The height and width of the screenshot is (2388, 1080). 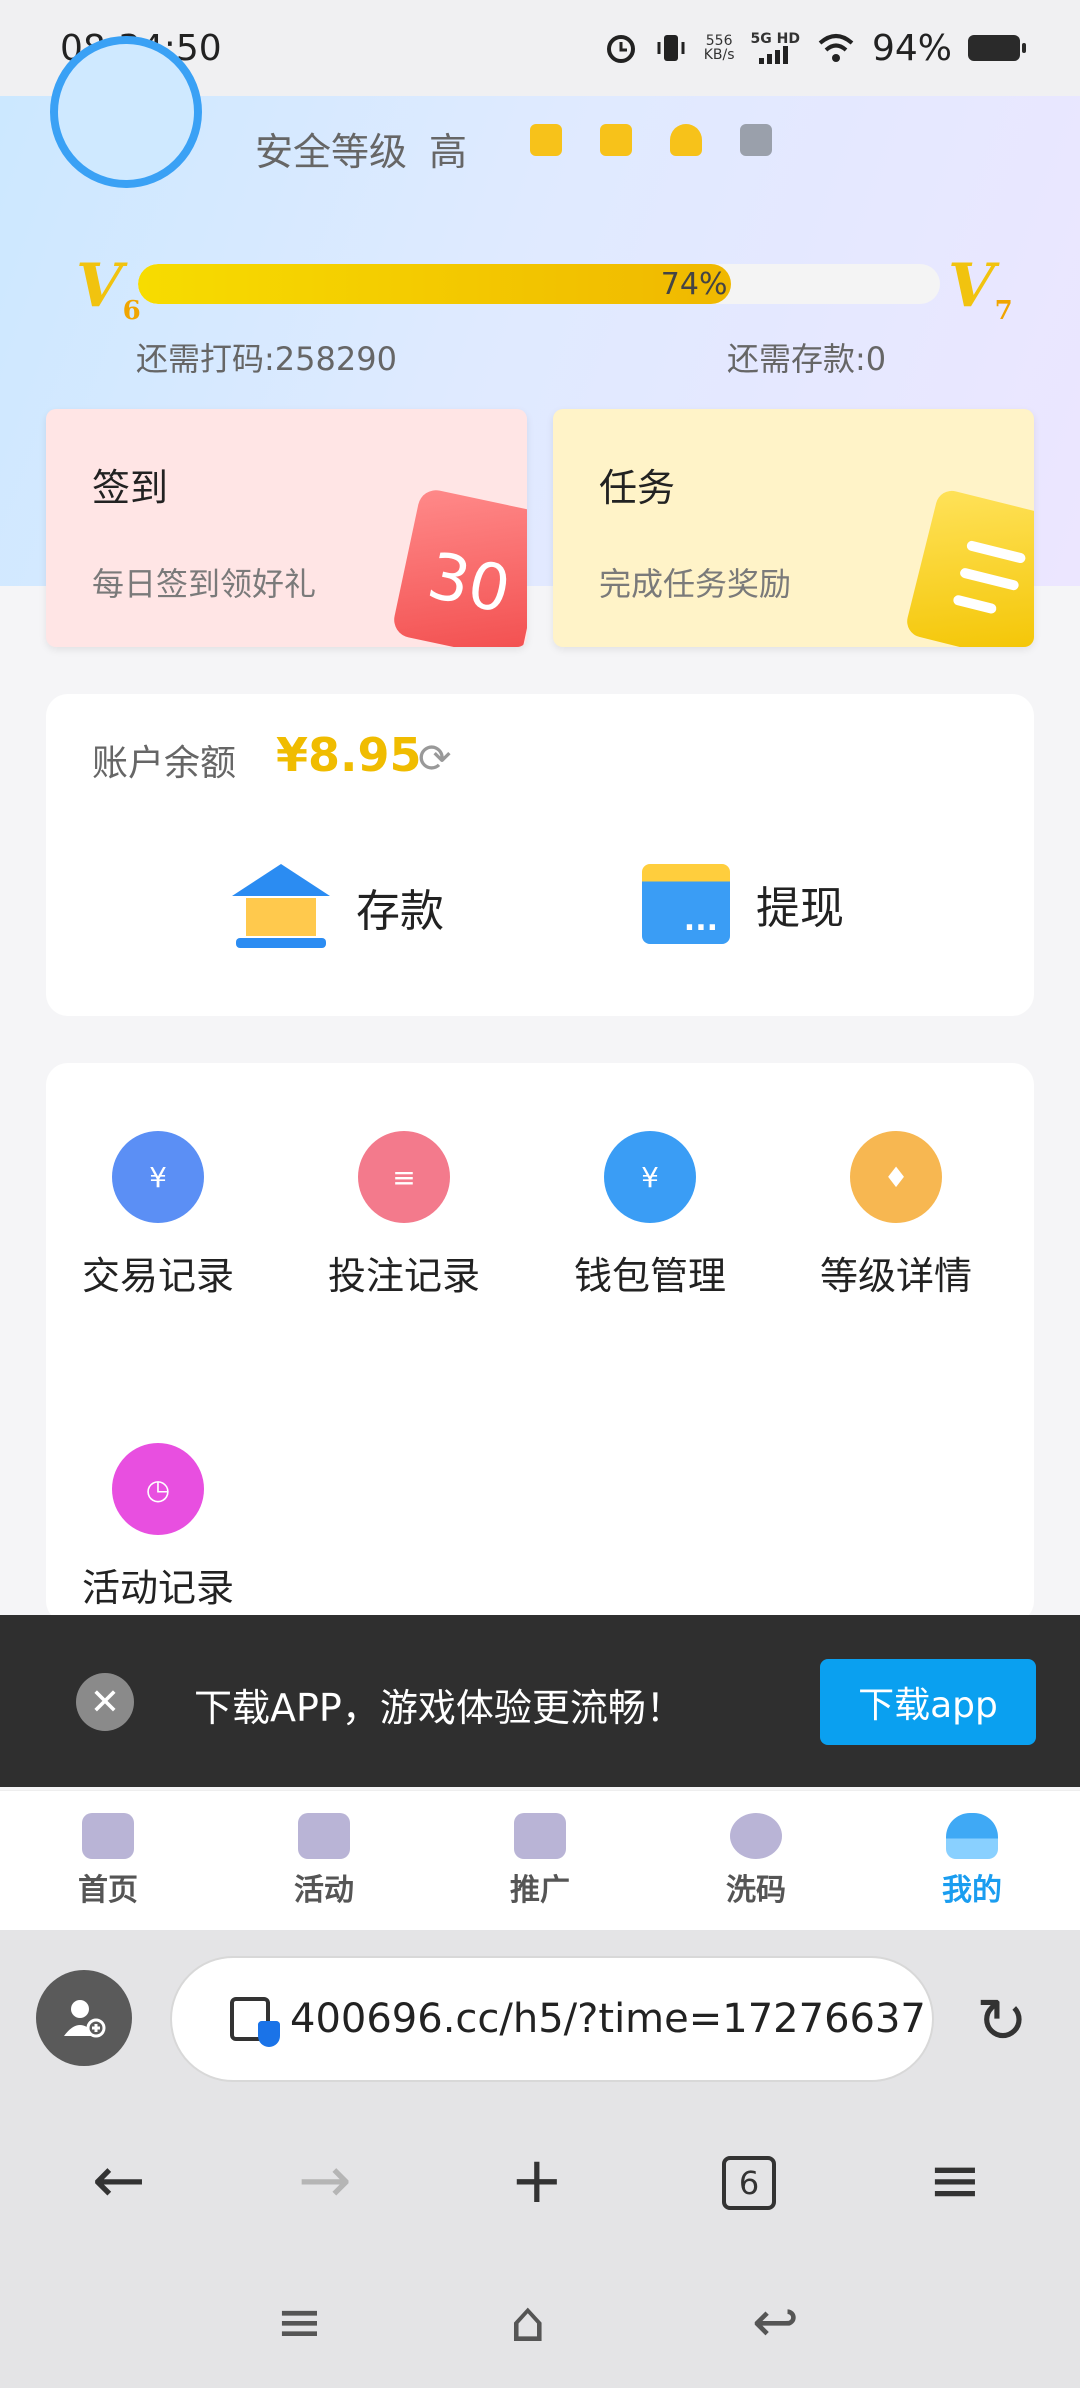 I want to click on avatar, so click(x=126, y=112).